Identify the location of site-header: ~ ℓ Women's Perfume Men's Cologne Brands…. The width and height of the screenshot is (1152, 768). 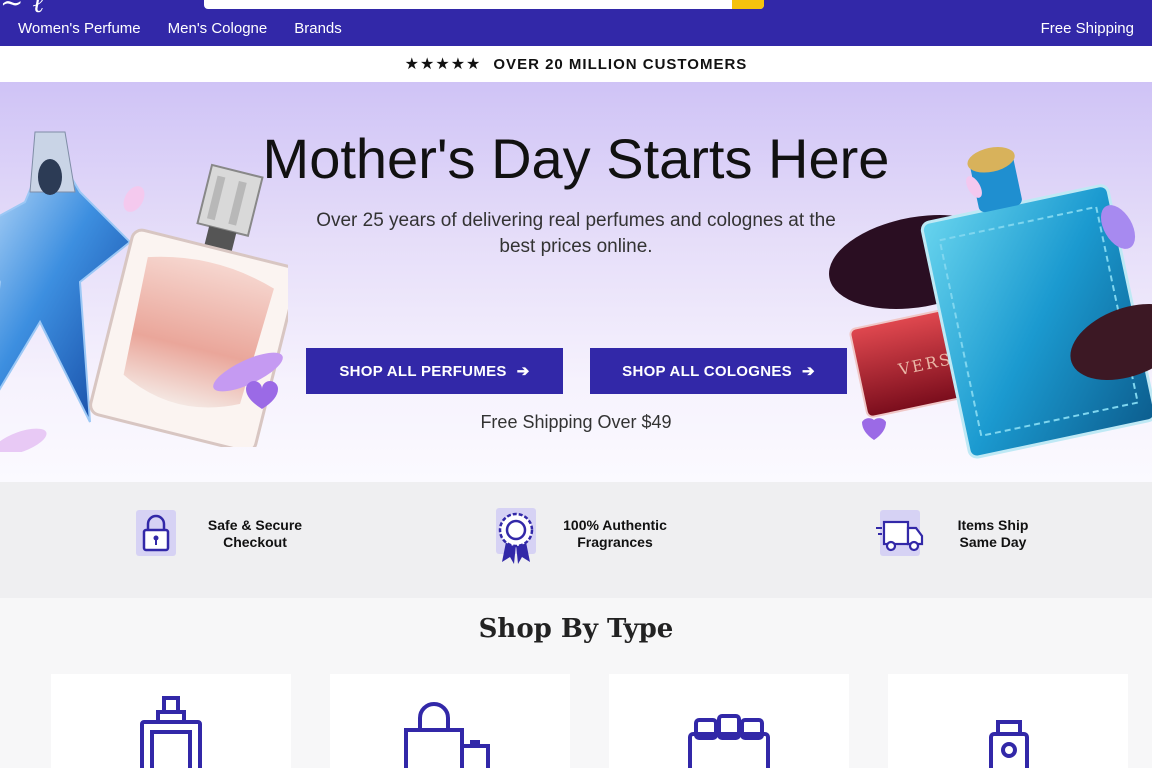
(576, 23).